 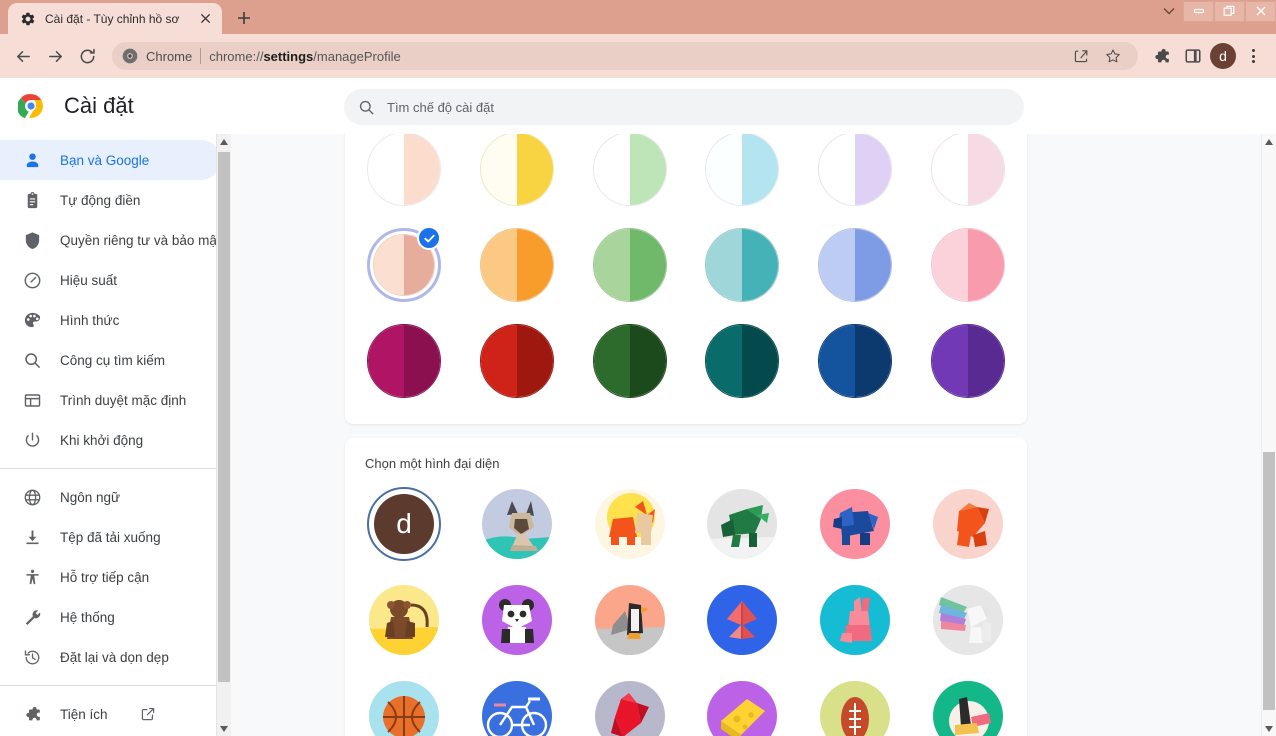 What do you see at coordinates (742, 620) in the screenshot?
I see `avatar-option-origami-butterfly` at bounding box center [742, 620].